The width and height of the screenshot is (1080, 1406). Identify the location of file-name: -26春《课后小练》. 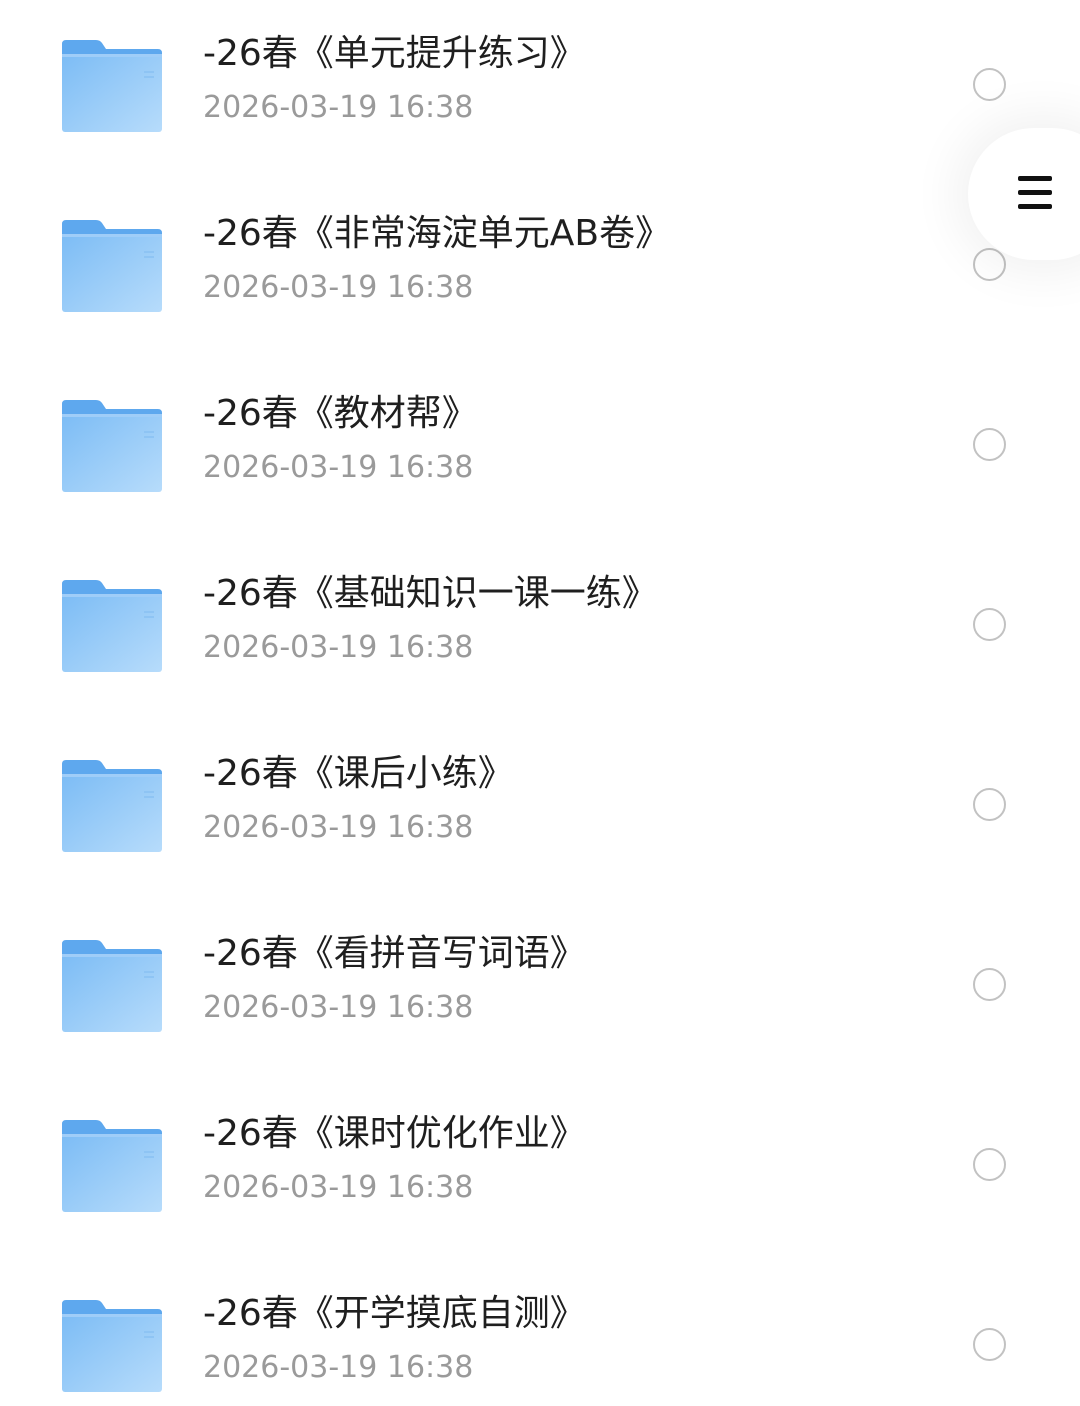
(358, 773).